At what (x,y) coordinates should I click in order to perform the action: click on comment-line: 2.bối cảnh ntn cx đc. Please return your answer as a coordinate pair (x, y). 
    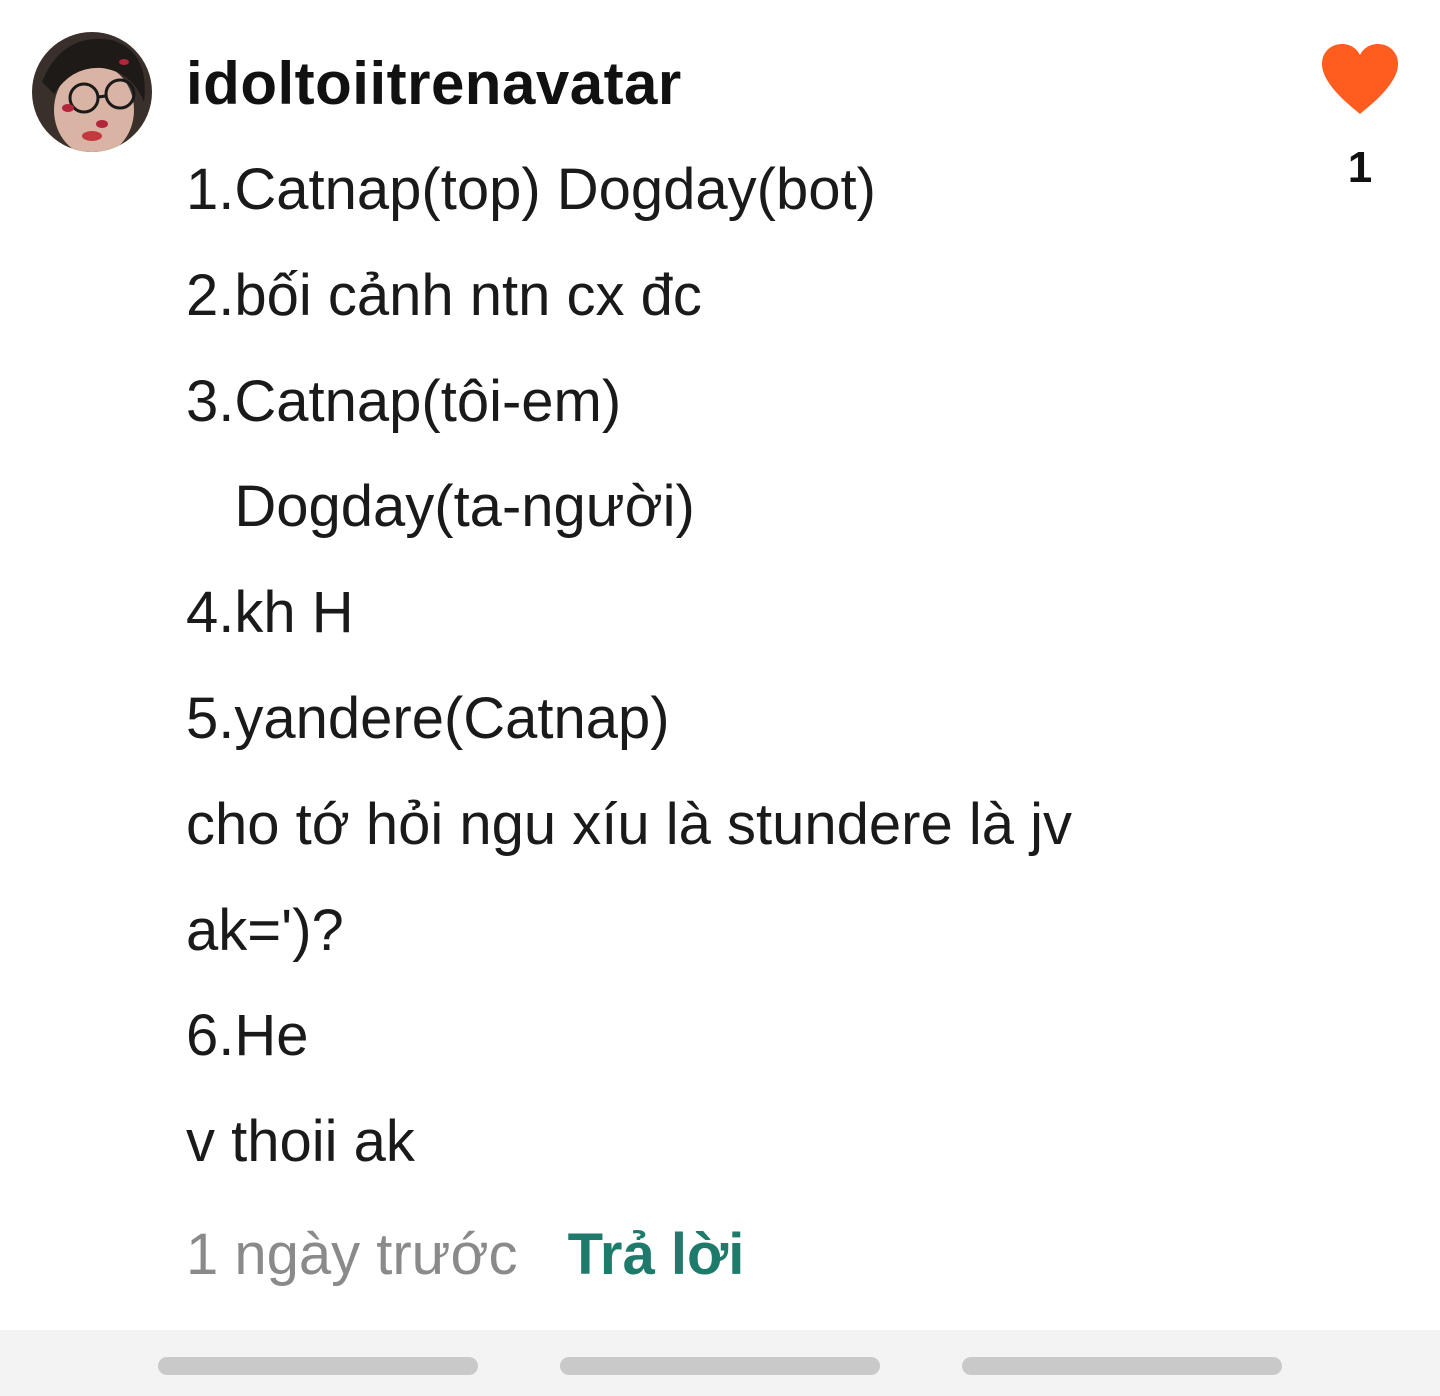
    Looking at the image, I should click on (444, 295).